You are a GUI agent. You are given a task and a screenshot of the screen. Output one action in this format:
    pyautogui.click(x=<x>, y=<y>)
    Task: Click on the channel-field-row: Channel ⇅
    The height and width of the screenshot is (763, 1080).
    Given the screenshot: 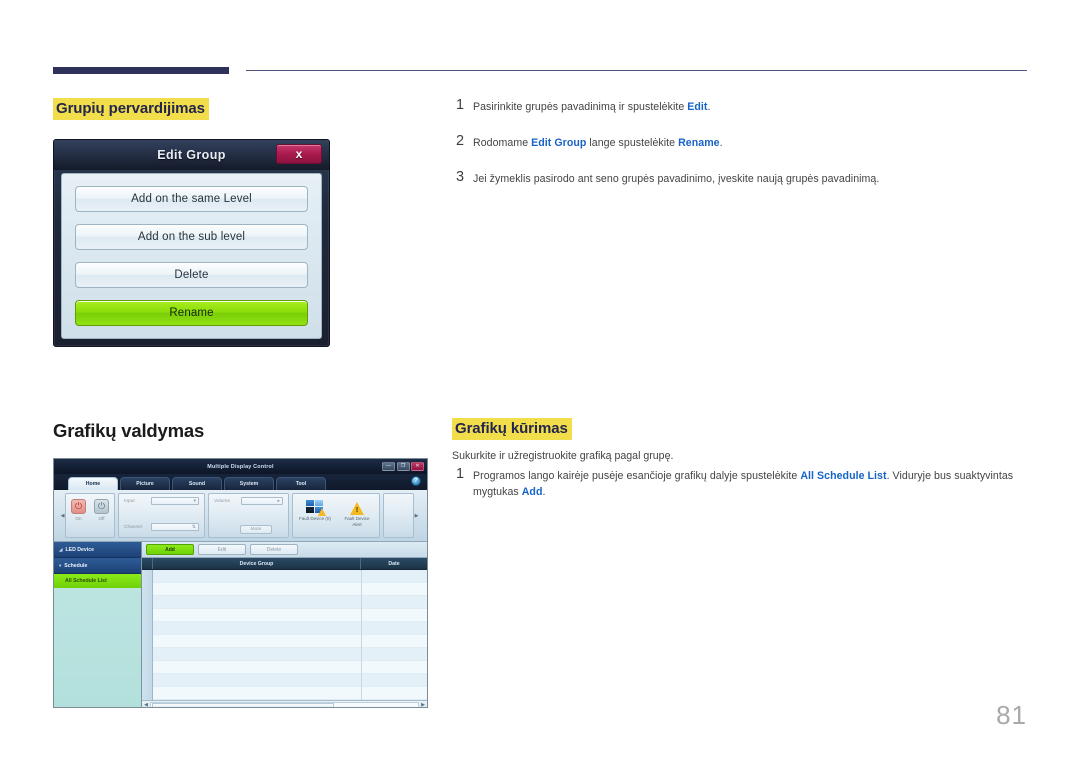 What is the action you would take?
    pyautogui.click(x=161, y=527)
    